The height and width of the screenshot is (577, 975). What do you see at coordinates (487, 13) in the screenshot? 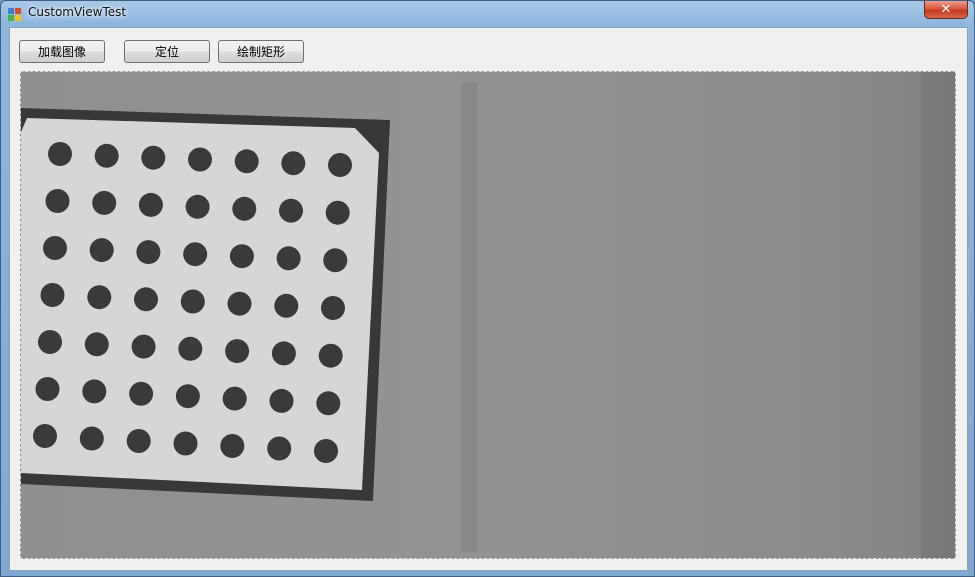
I see `title-bar: CustomViewTest ✕` at bounding box center [487, 13].